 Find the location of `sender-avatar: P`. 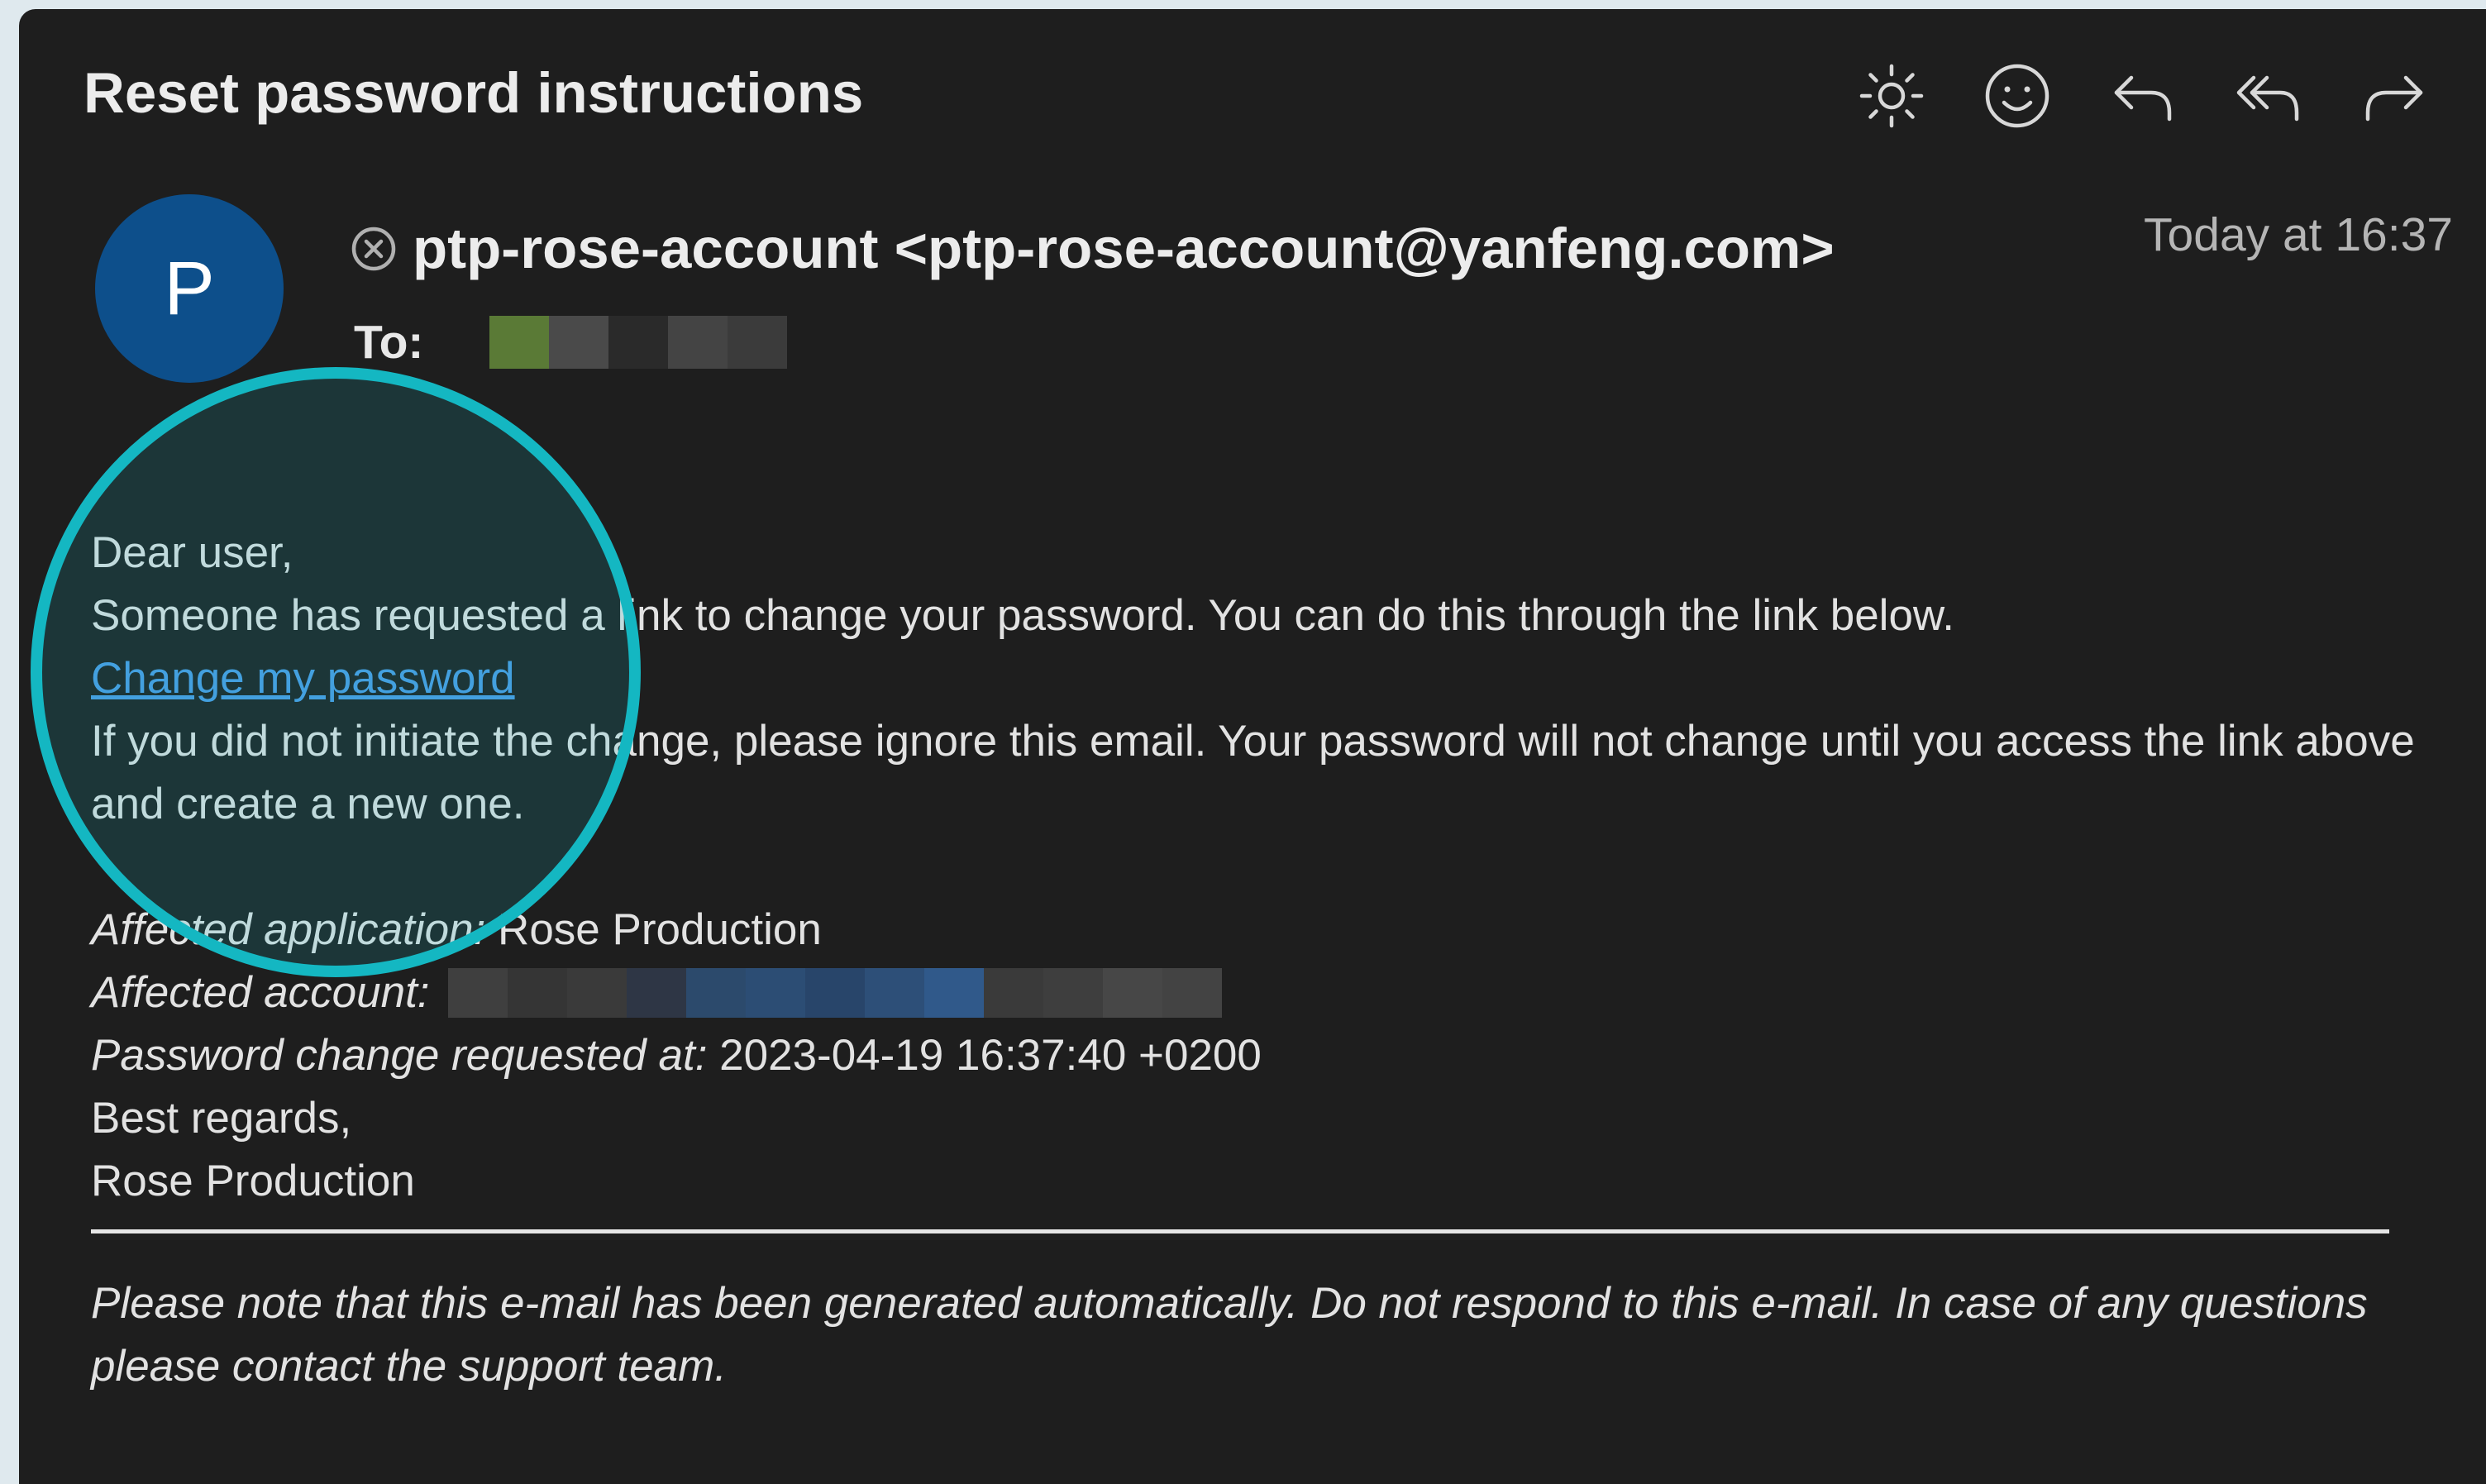

sender-avatar: P is located at coordinates (189, 288).